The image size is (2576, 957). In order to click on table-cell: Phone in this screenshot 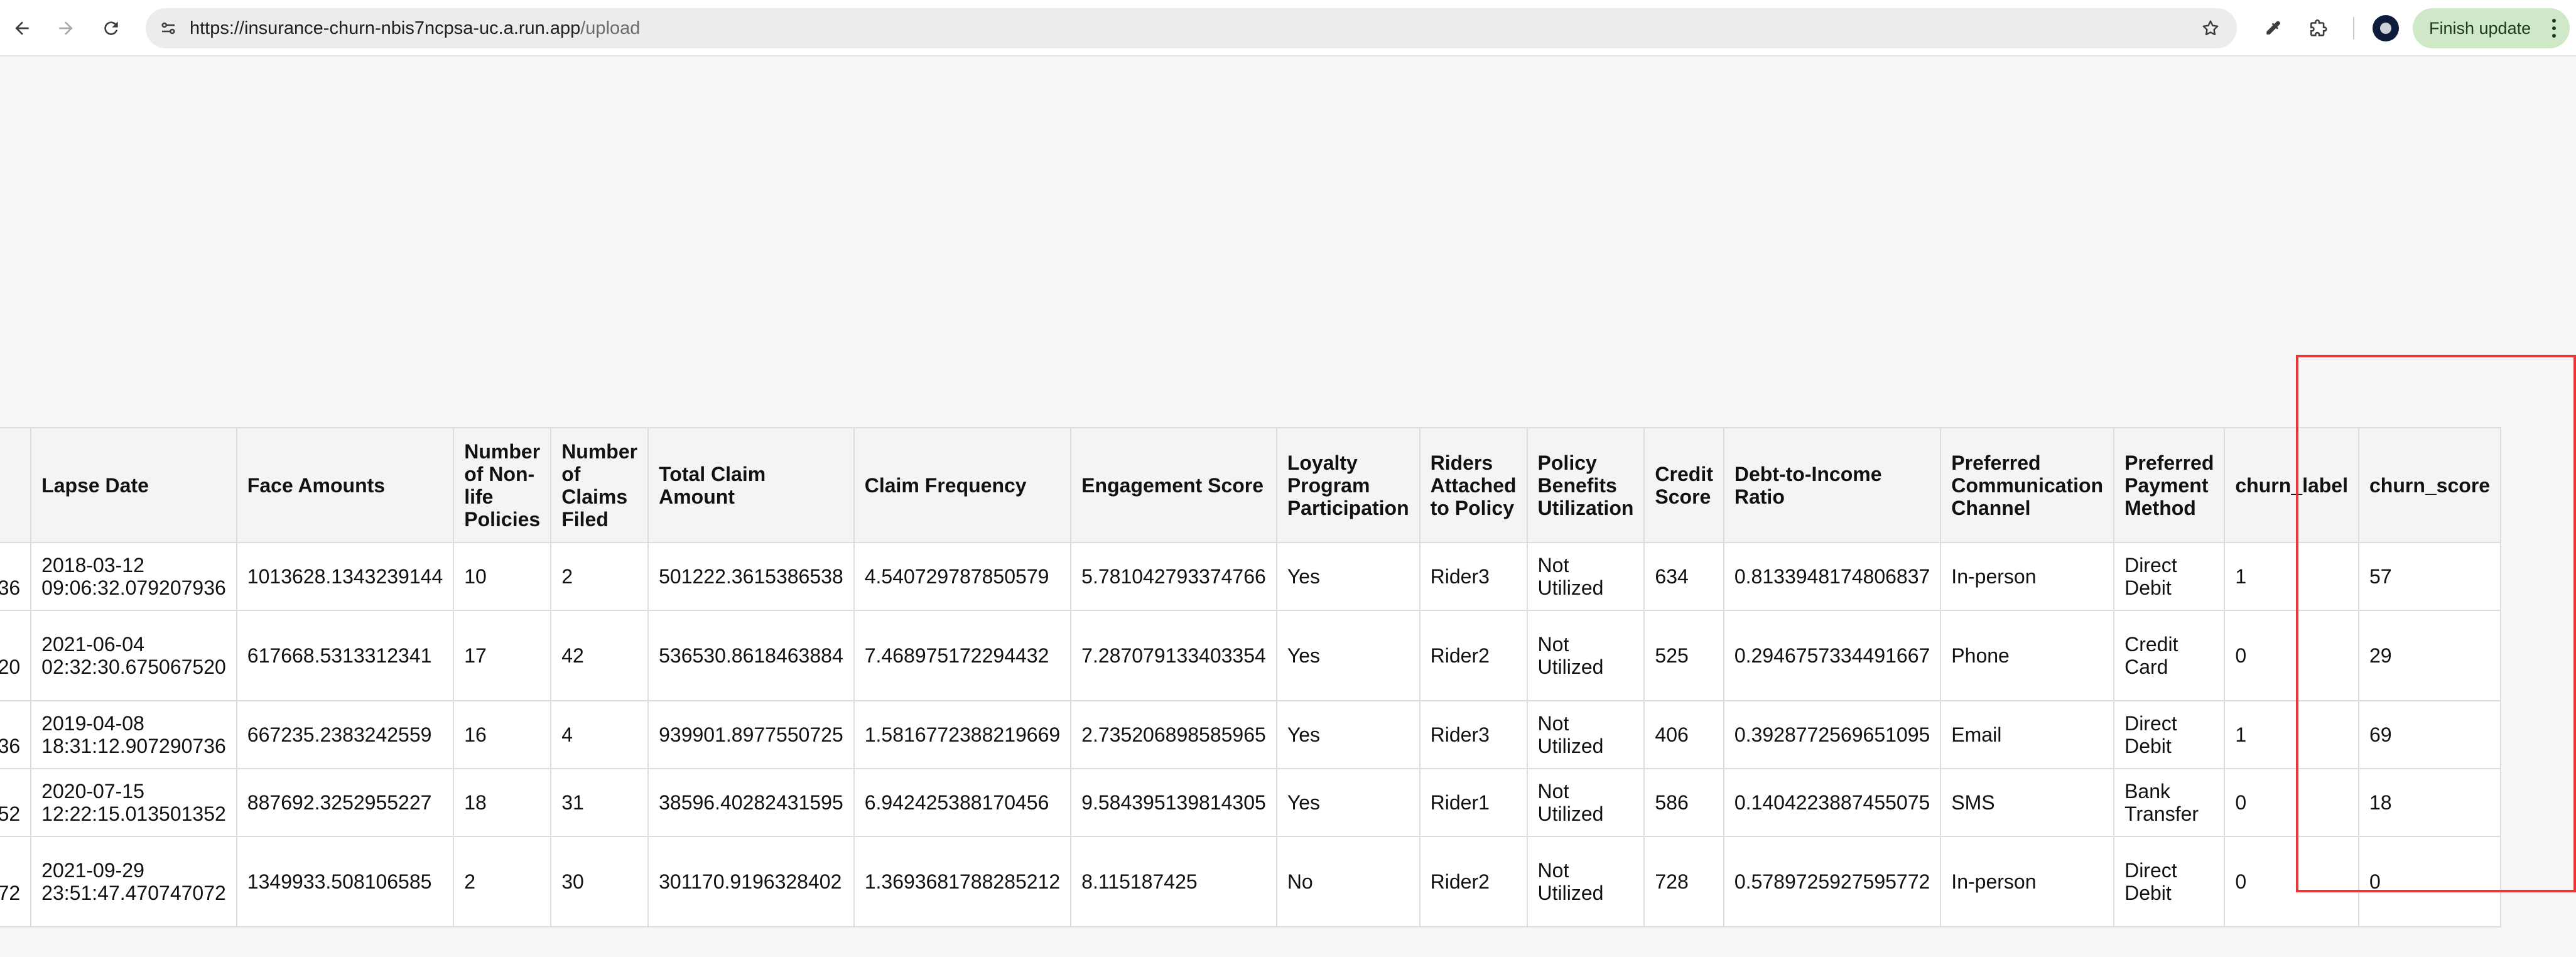, I will do `click(2028, 656)`.